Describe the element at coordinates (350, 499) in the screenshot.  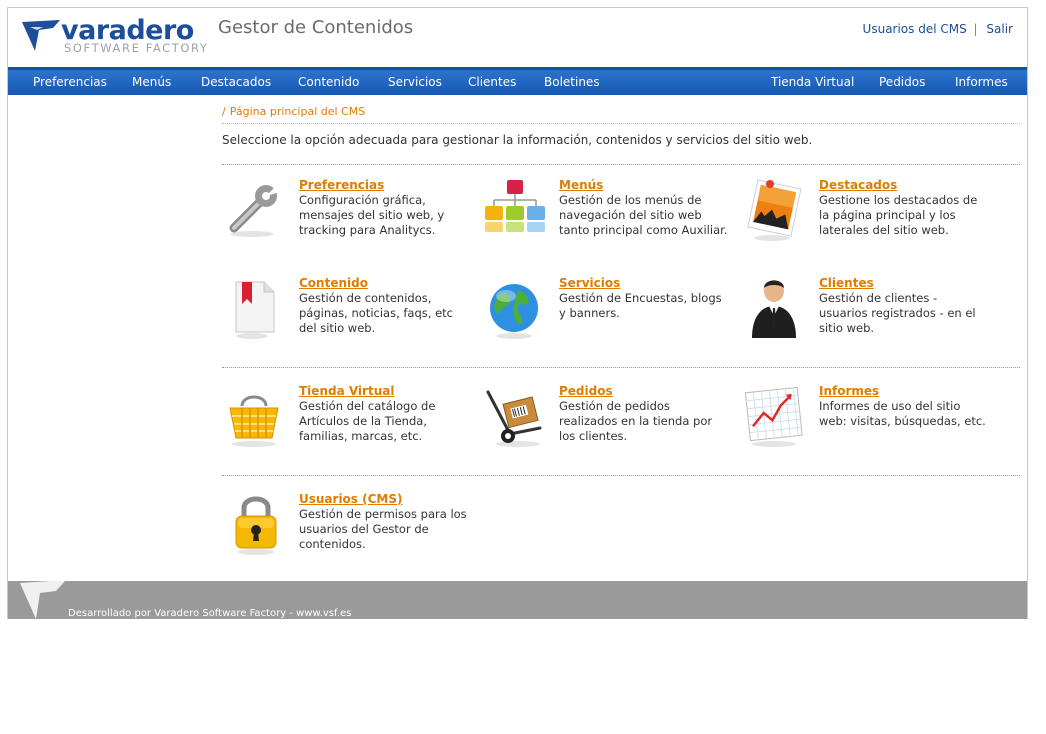
I see `module-title-usuarios-cms: Usuarios (CMS)` at that location.